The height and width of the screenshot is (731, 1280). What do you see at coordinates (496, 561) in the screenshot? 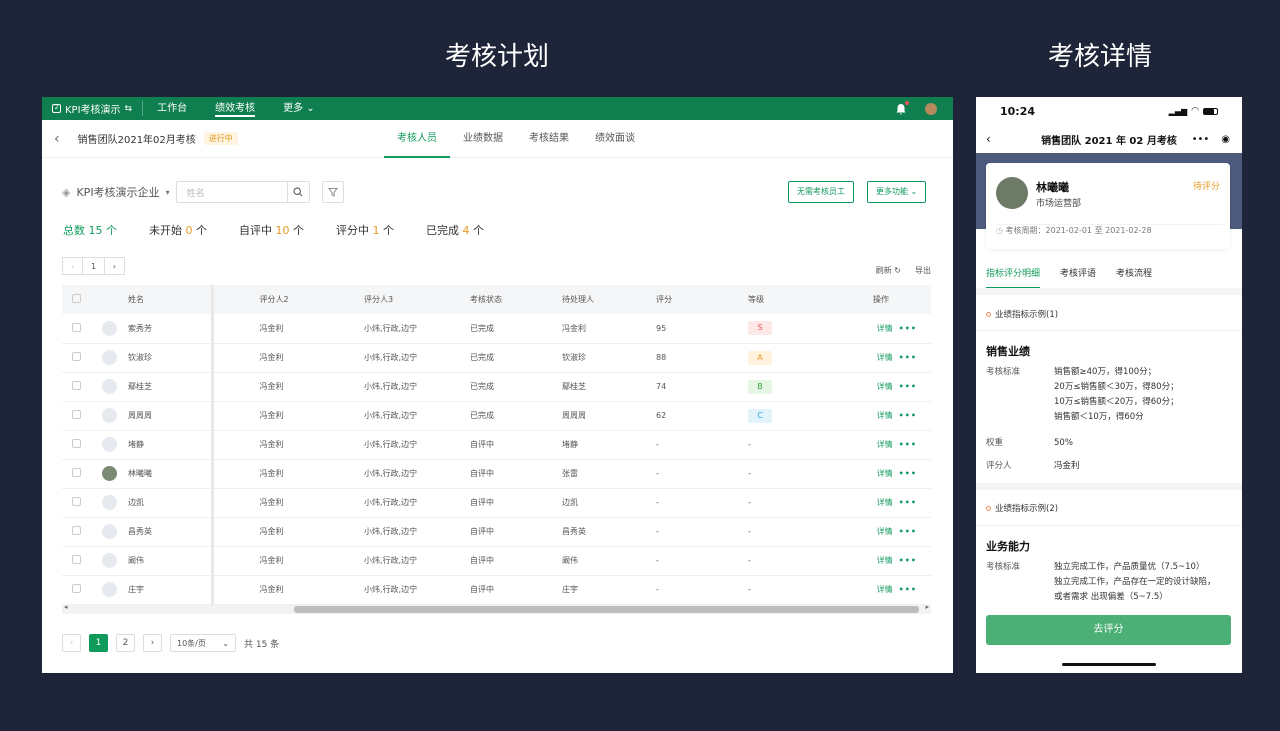
I see `table-row: 阚伟 冯金利 小炜,行政,边宁 自评中 阚伟 - - 详情 •••` at bounding box center [496, 561].